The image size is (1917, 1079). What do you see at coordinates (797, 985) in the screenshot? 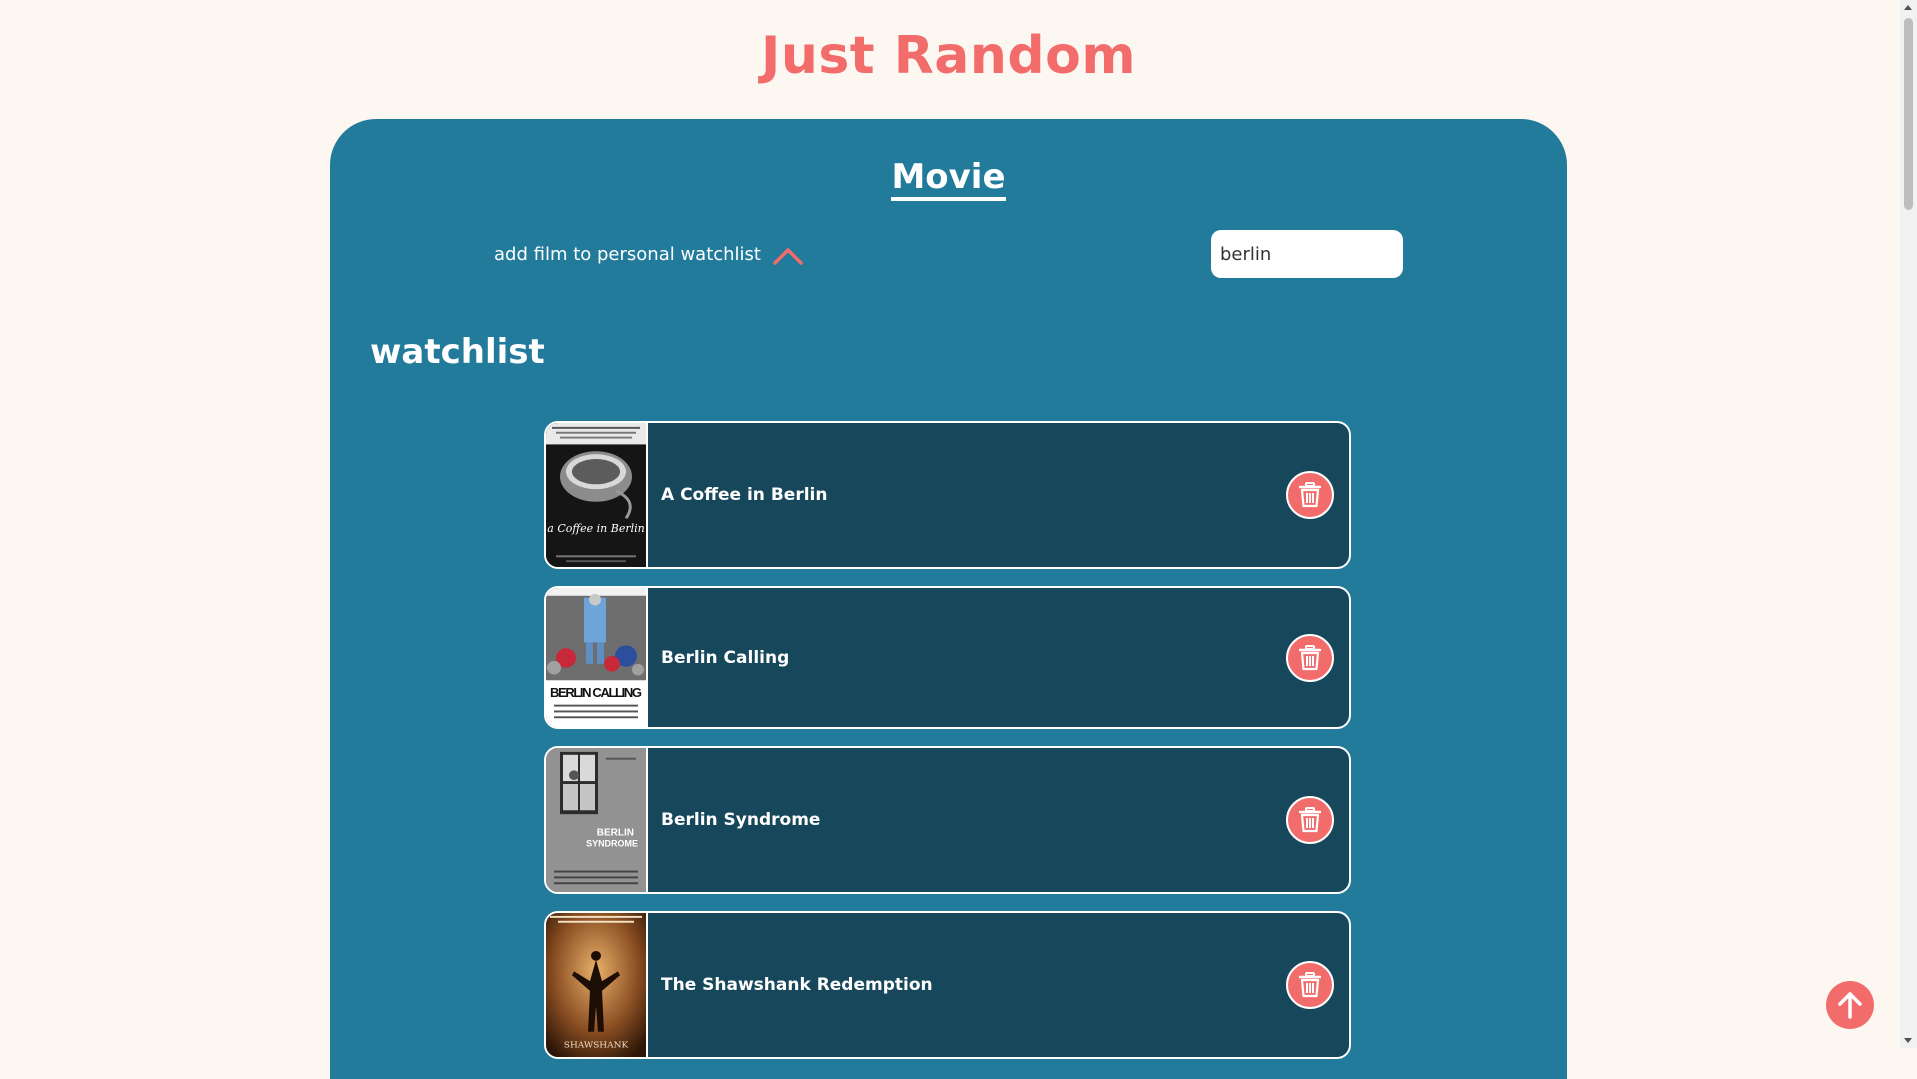
I see `movie-title: The Shawshank Redemption` at bounding box center [797, 985].